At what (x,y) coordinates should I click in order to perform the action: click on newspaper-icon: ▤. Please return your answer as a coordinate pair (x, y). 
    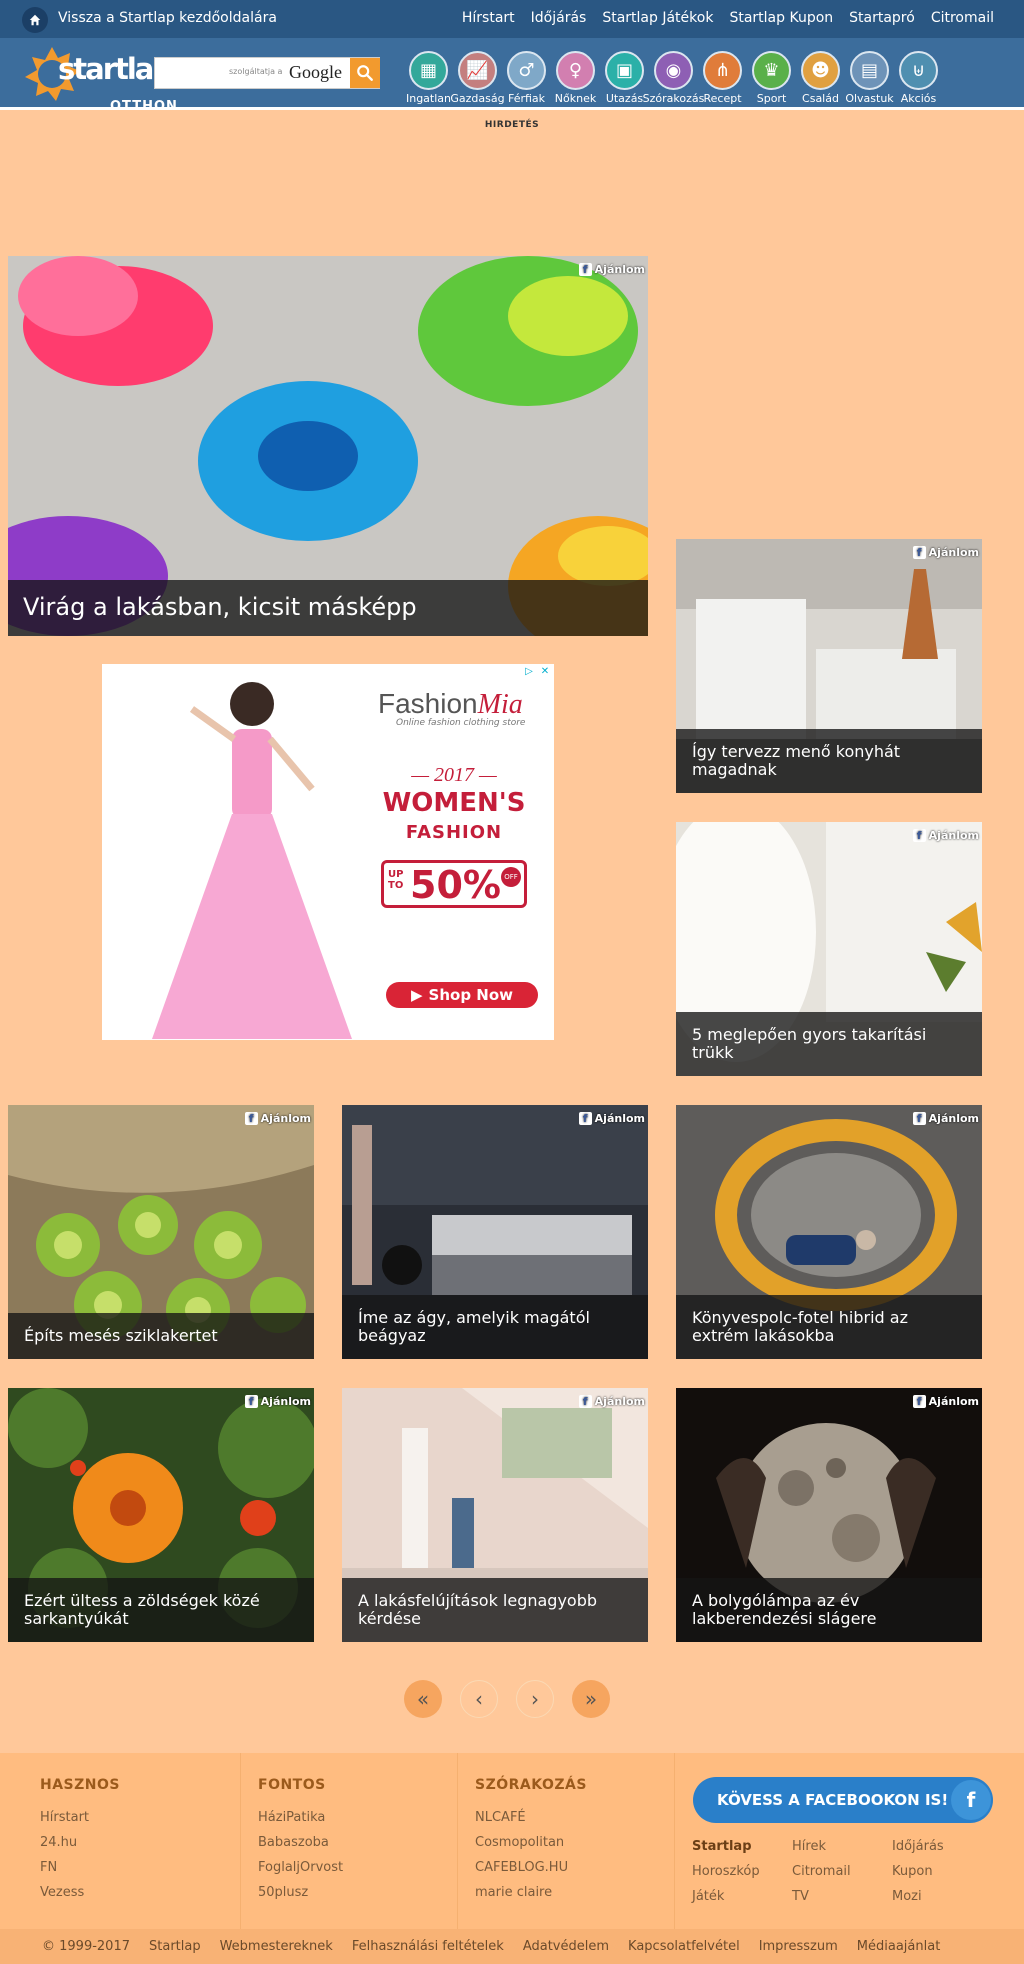
    Looking at the image, I should click on (869, 70).